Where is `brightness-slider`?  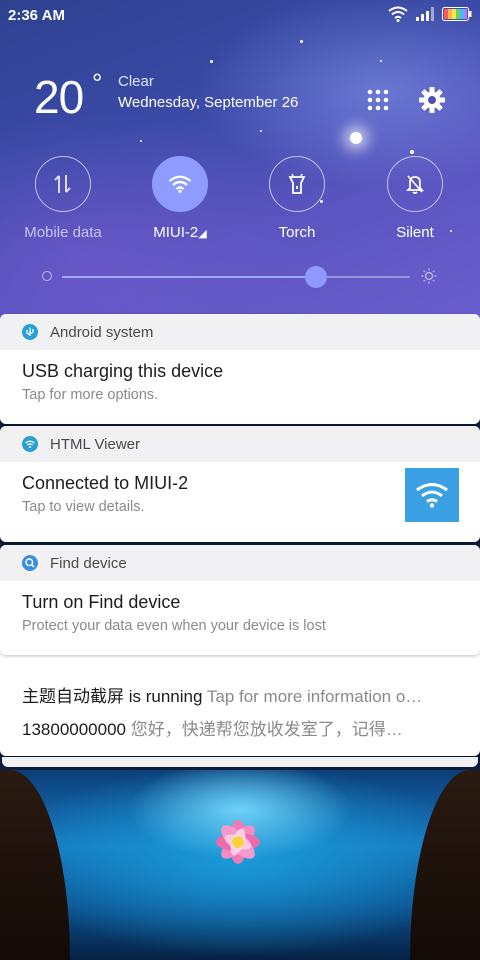
brightness-slider is located at coordinates (236, 277).